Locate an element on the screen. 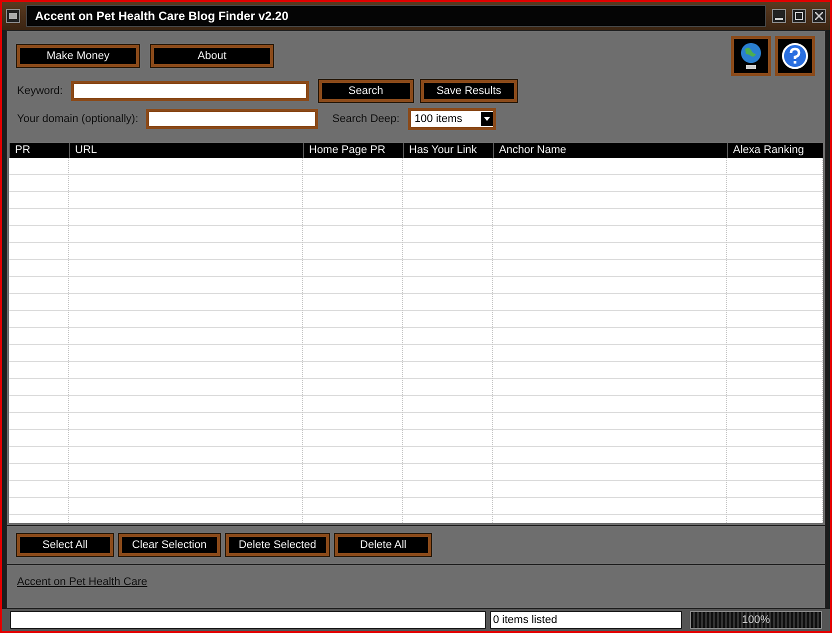 The width and height of the screenshot is (832, 633). globe-icon is located at coordinates (751, 56).